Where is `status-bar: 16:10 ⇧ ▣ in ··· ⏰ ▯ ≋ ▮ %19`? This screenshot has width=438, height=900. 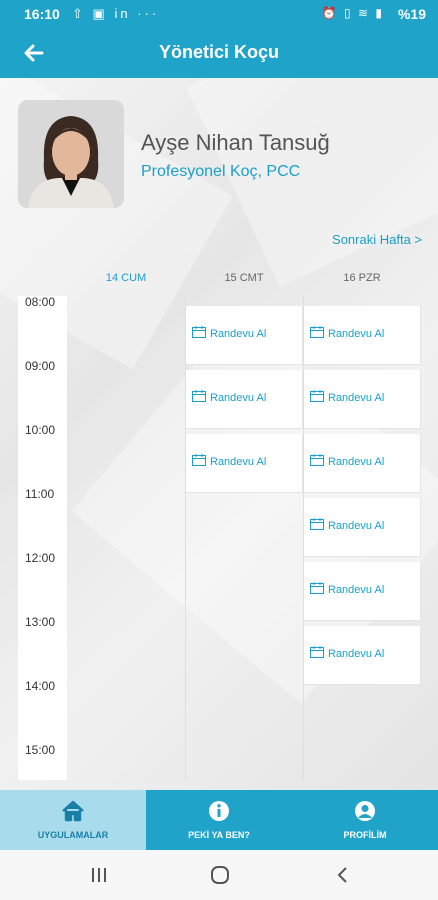 status-bar: 16:10 ⇧ ▣ in ··· ⏰ ▯ ≋ ▮ %19 is located at coordinates (219, 14).